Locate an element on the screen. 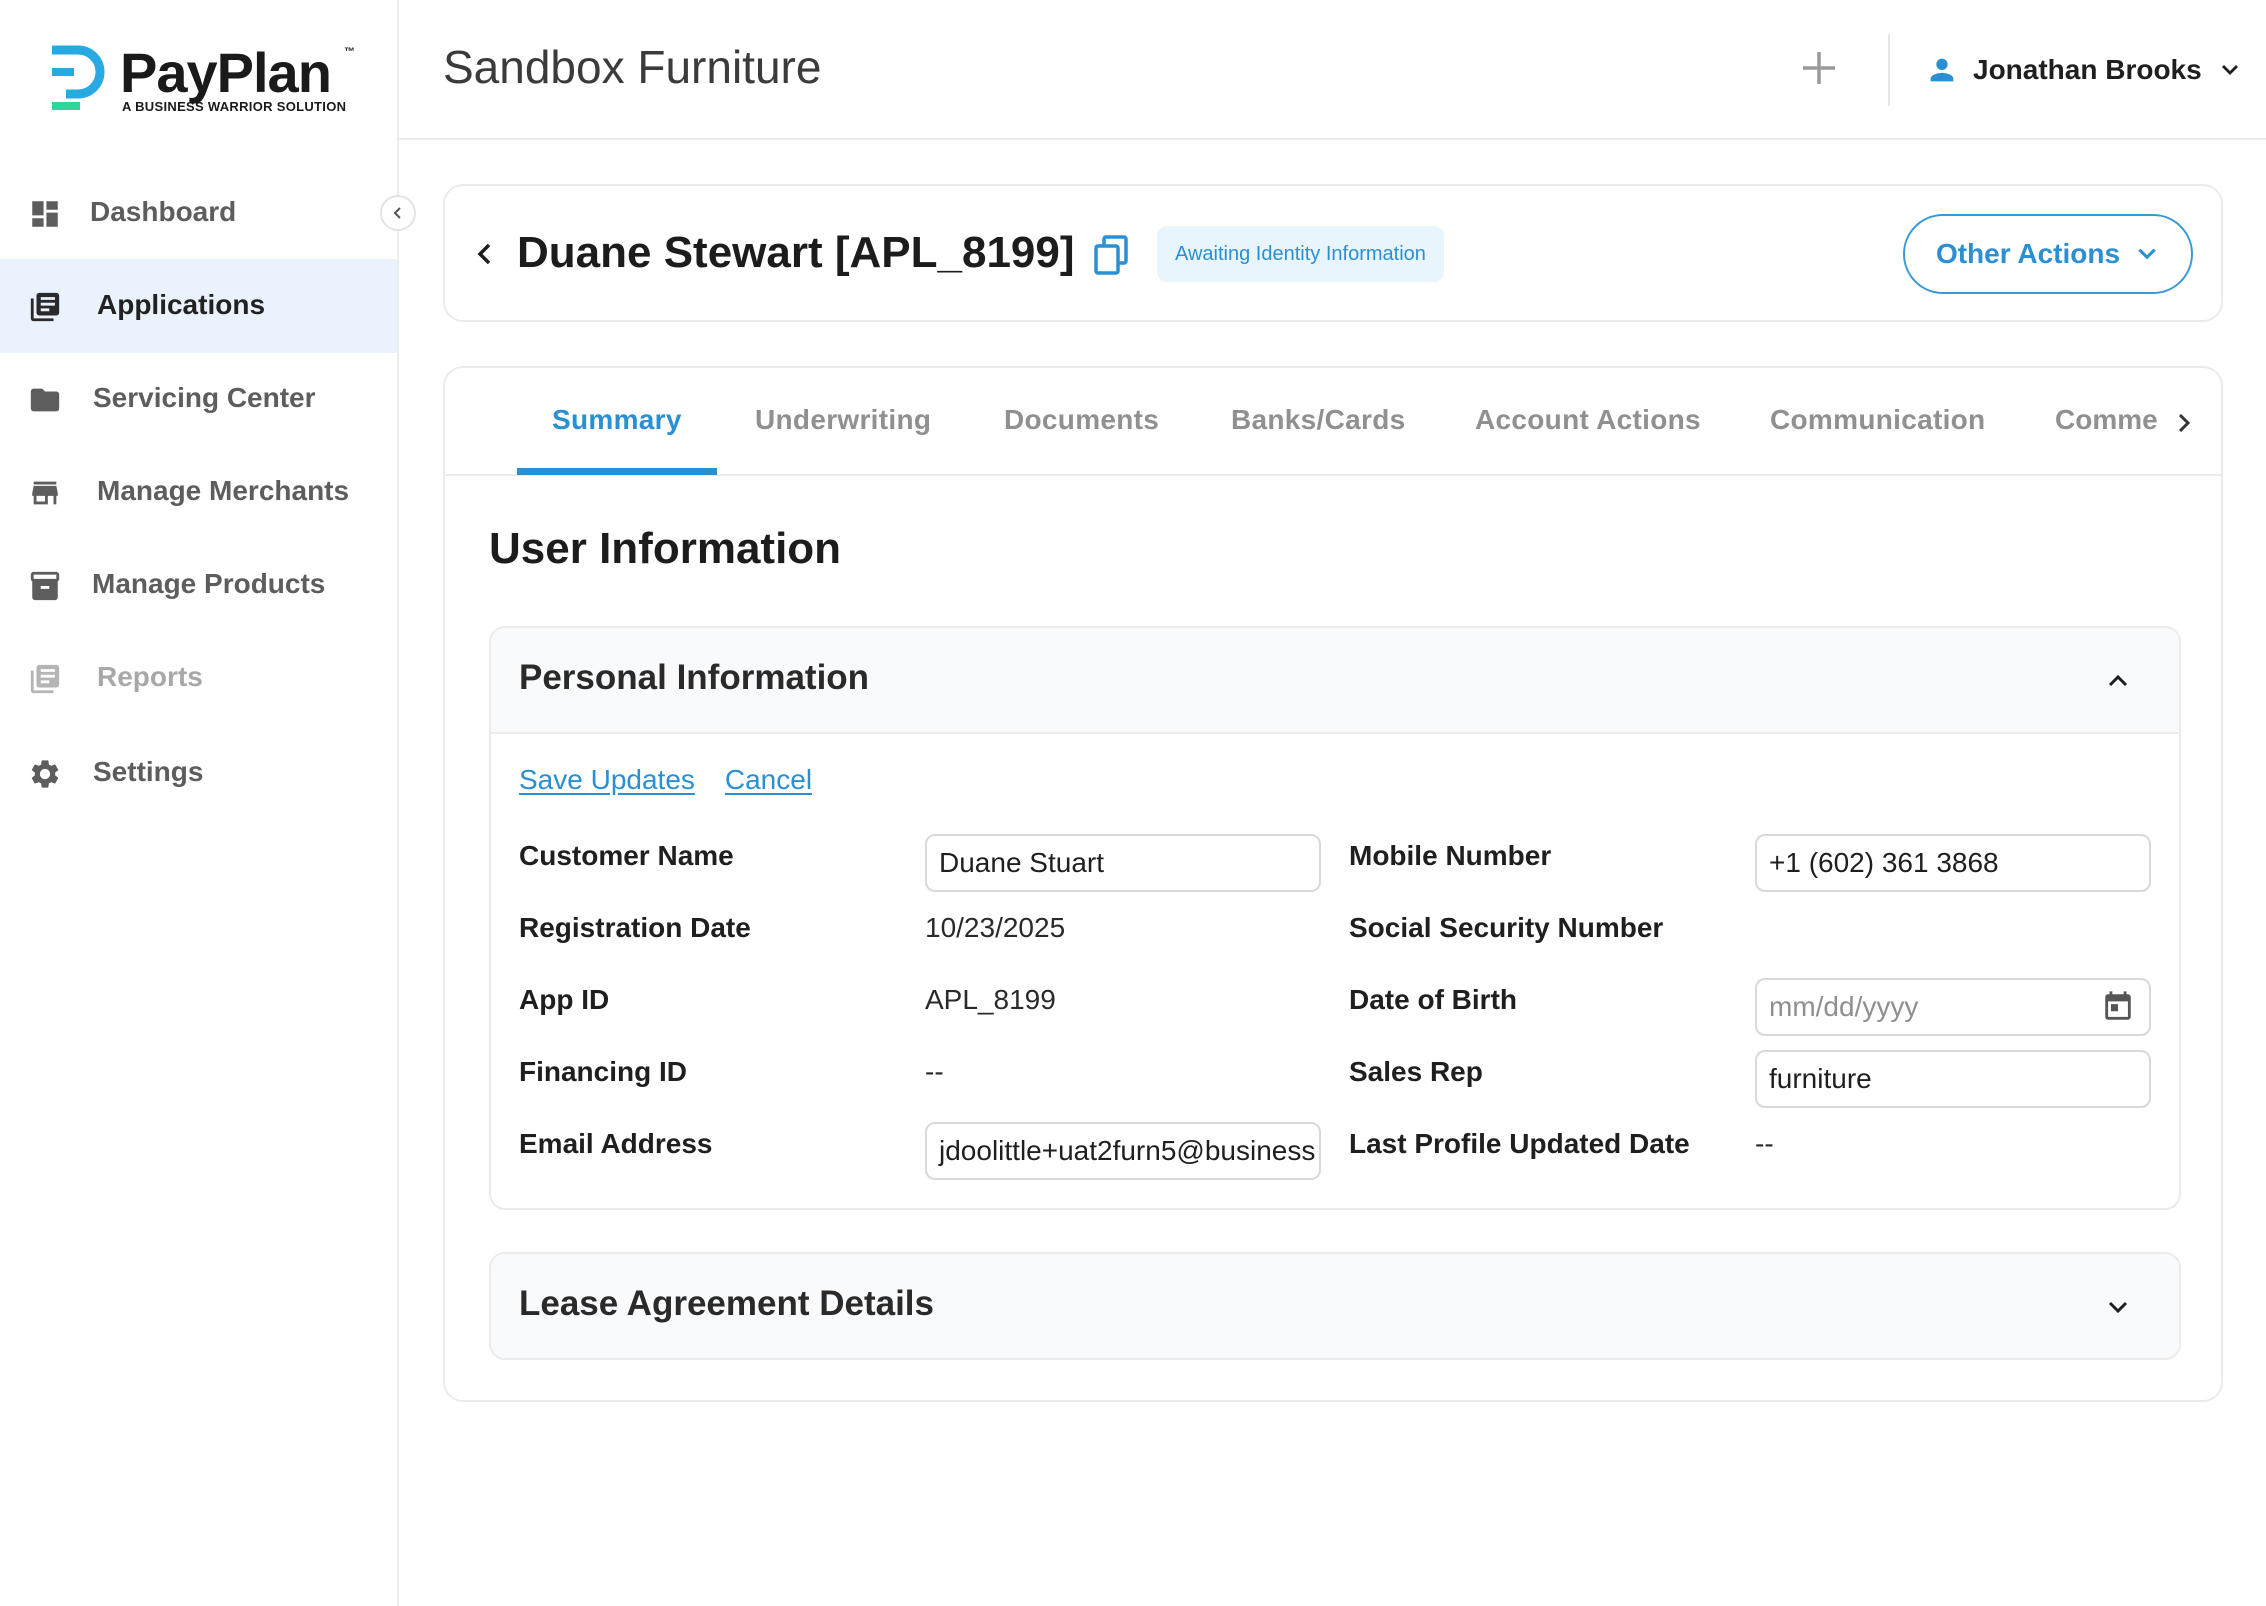  sales-rep-label: Sales Rep is located at coordinates (1416, 1071).